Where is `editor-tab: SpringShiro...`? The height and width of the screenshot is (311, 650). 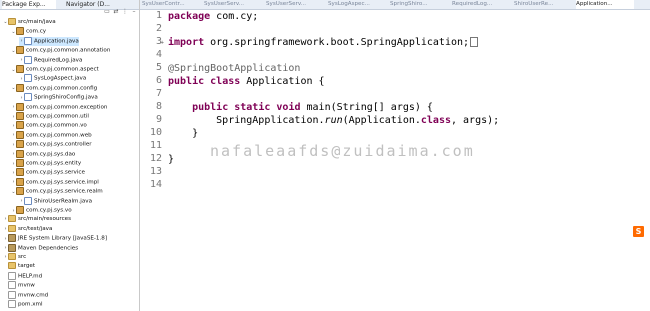
editor-tab: SpringShiro... is located at coordinates (419, 4).